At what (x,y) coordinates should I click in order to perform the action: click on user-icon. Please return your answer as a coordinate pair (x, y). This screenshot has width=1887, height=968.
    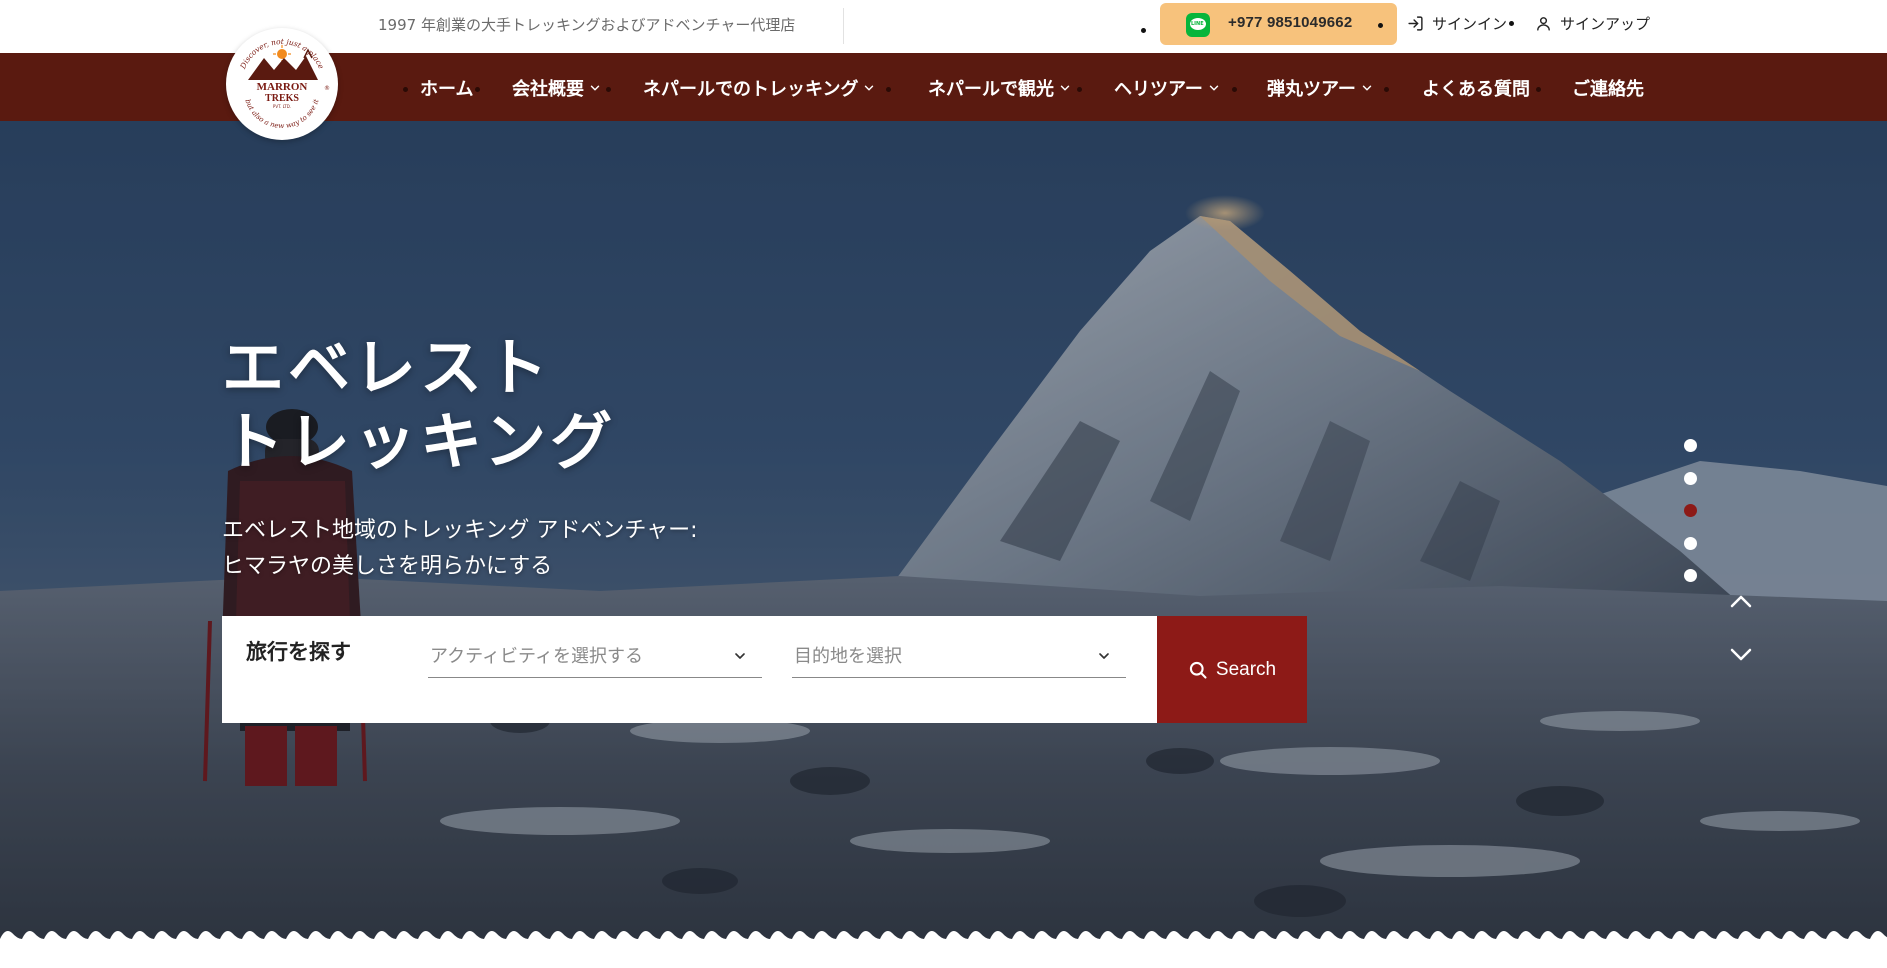
    Looking at the image, I should click on (1543, 24).